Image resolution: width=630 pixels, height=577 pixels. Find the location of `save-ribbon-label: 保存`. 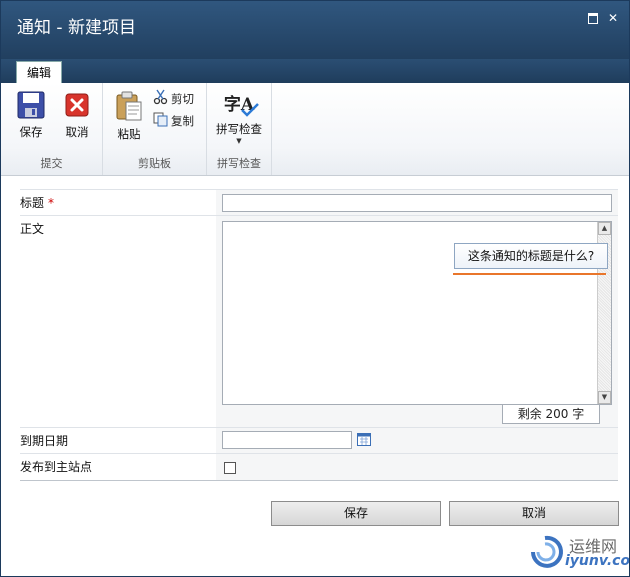

save-ribbon-label: 保存 is located at coordinates (31, 132).